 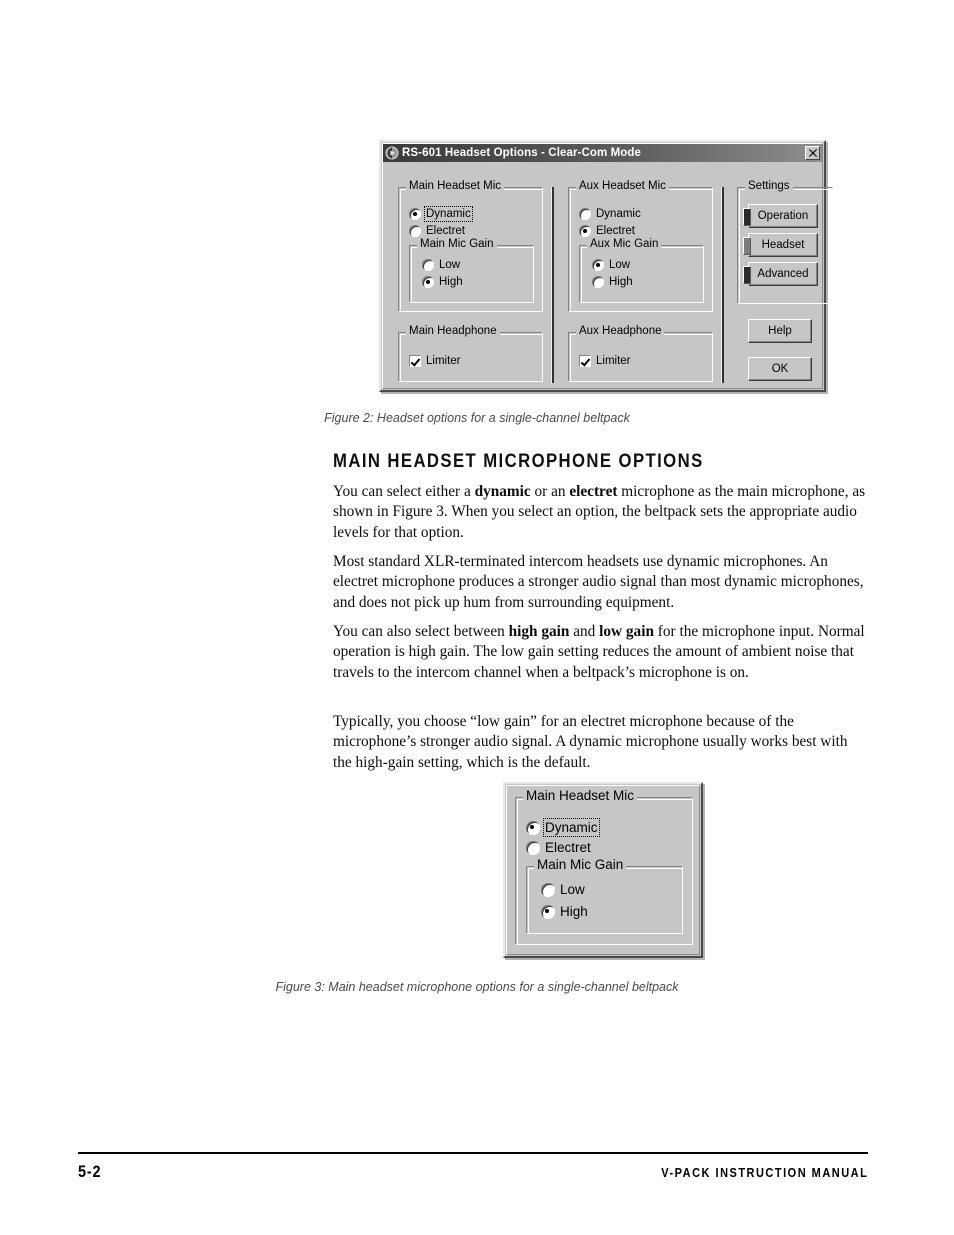 I want to click on advanced-indicator, so click(x=747, y=275).